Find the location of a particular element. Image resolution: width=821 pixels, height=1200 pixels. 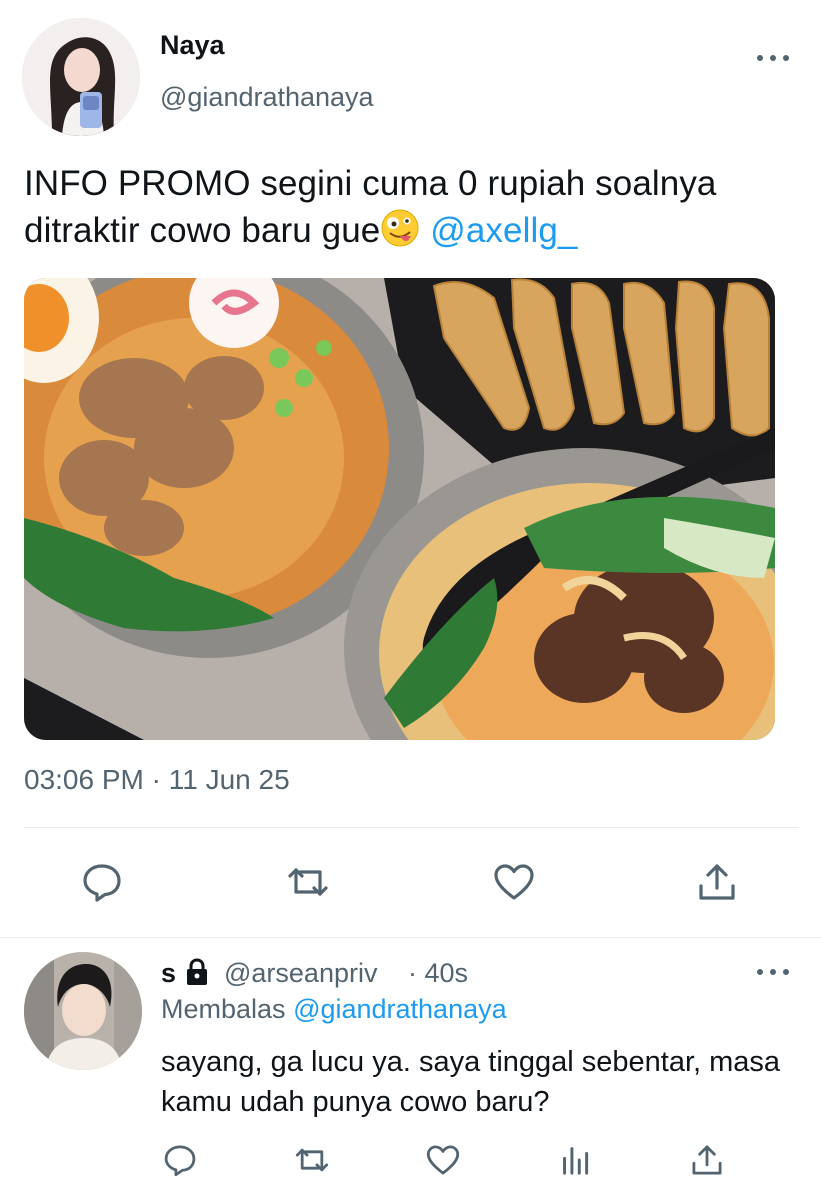

author-avatar is located at coordinates (81, 77).